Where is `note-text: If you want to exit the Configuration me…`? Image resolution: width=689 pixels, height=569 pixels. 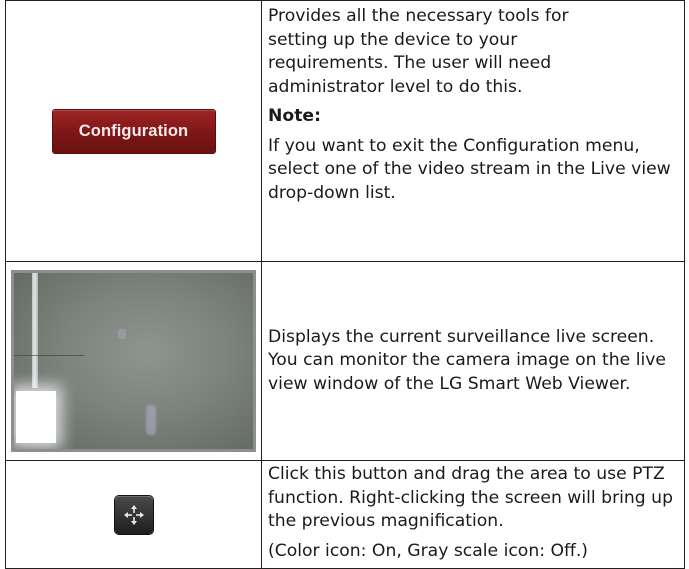
note-text: If you want to exit the Configuration me… is located at coordinates (469, 169).